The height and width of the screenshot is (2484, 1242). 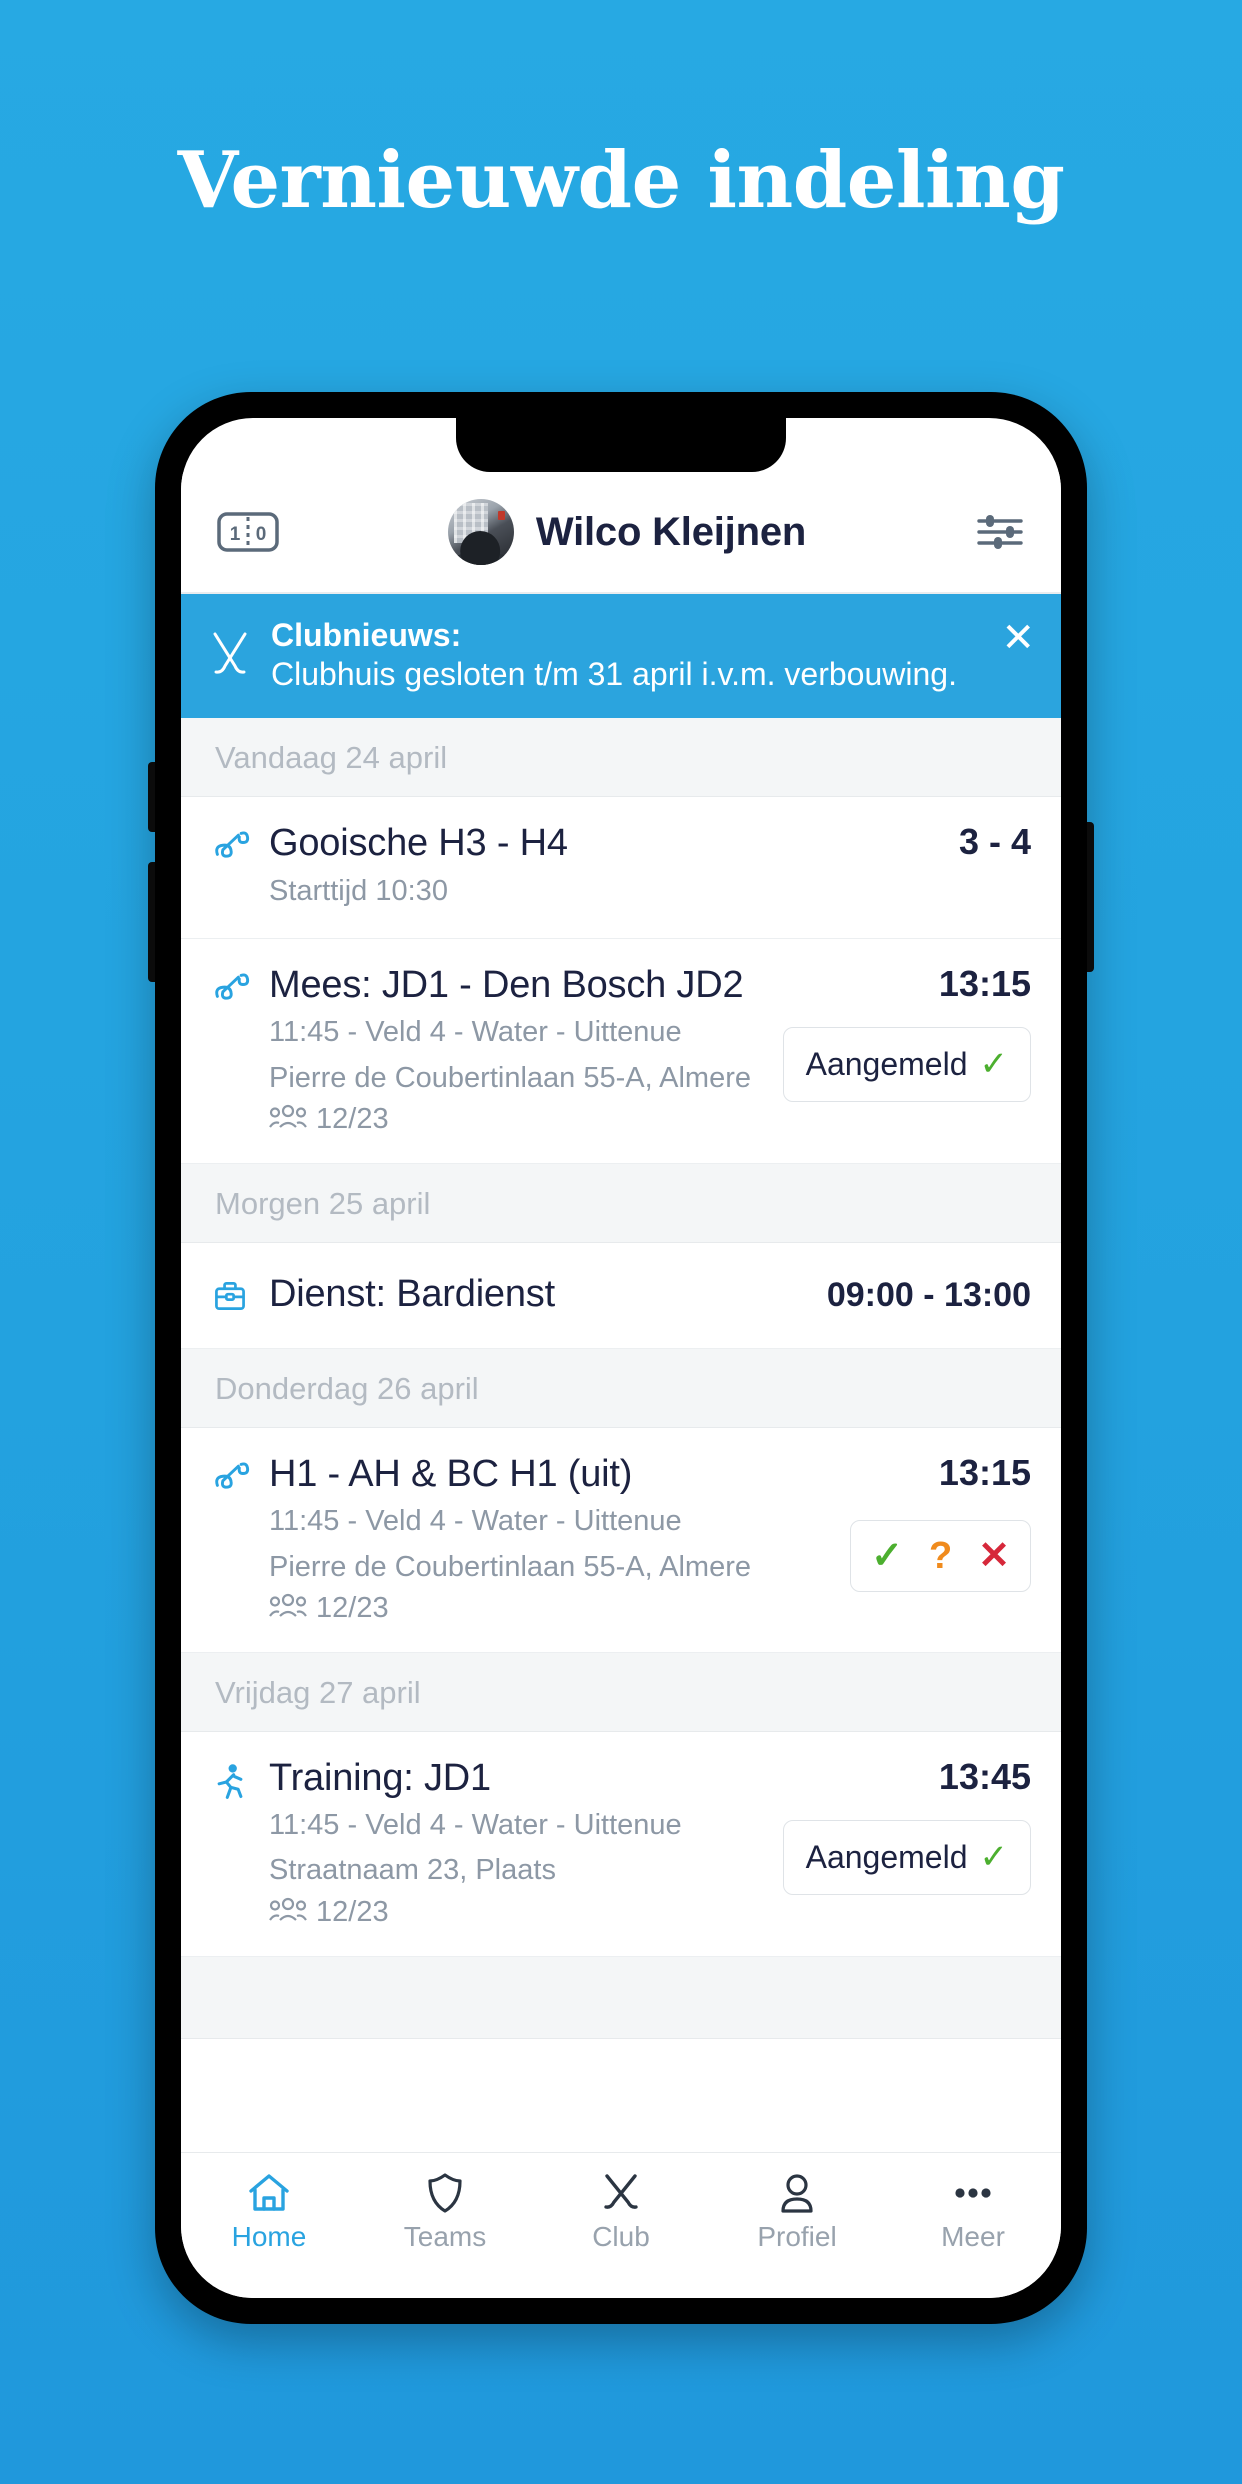 I want to click on agenda-row-right: 09:00 - 13:00, so click(x=922, y=1295).